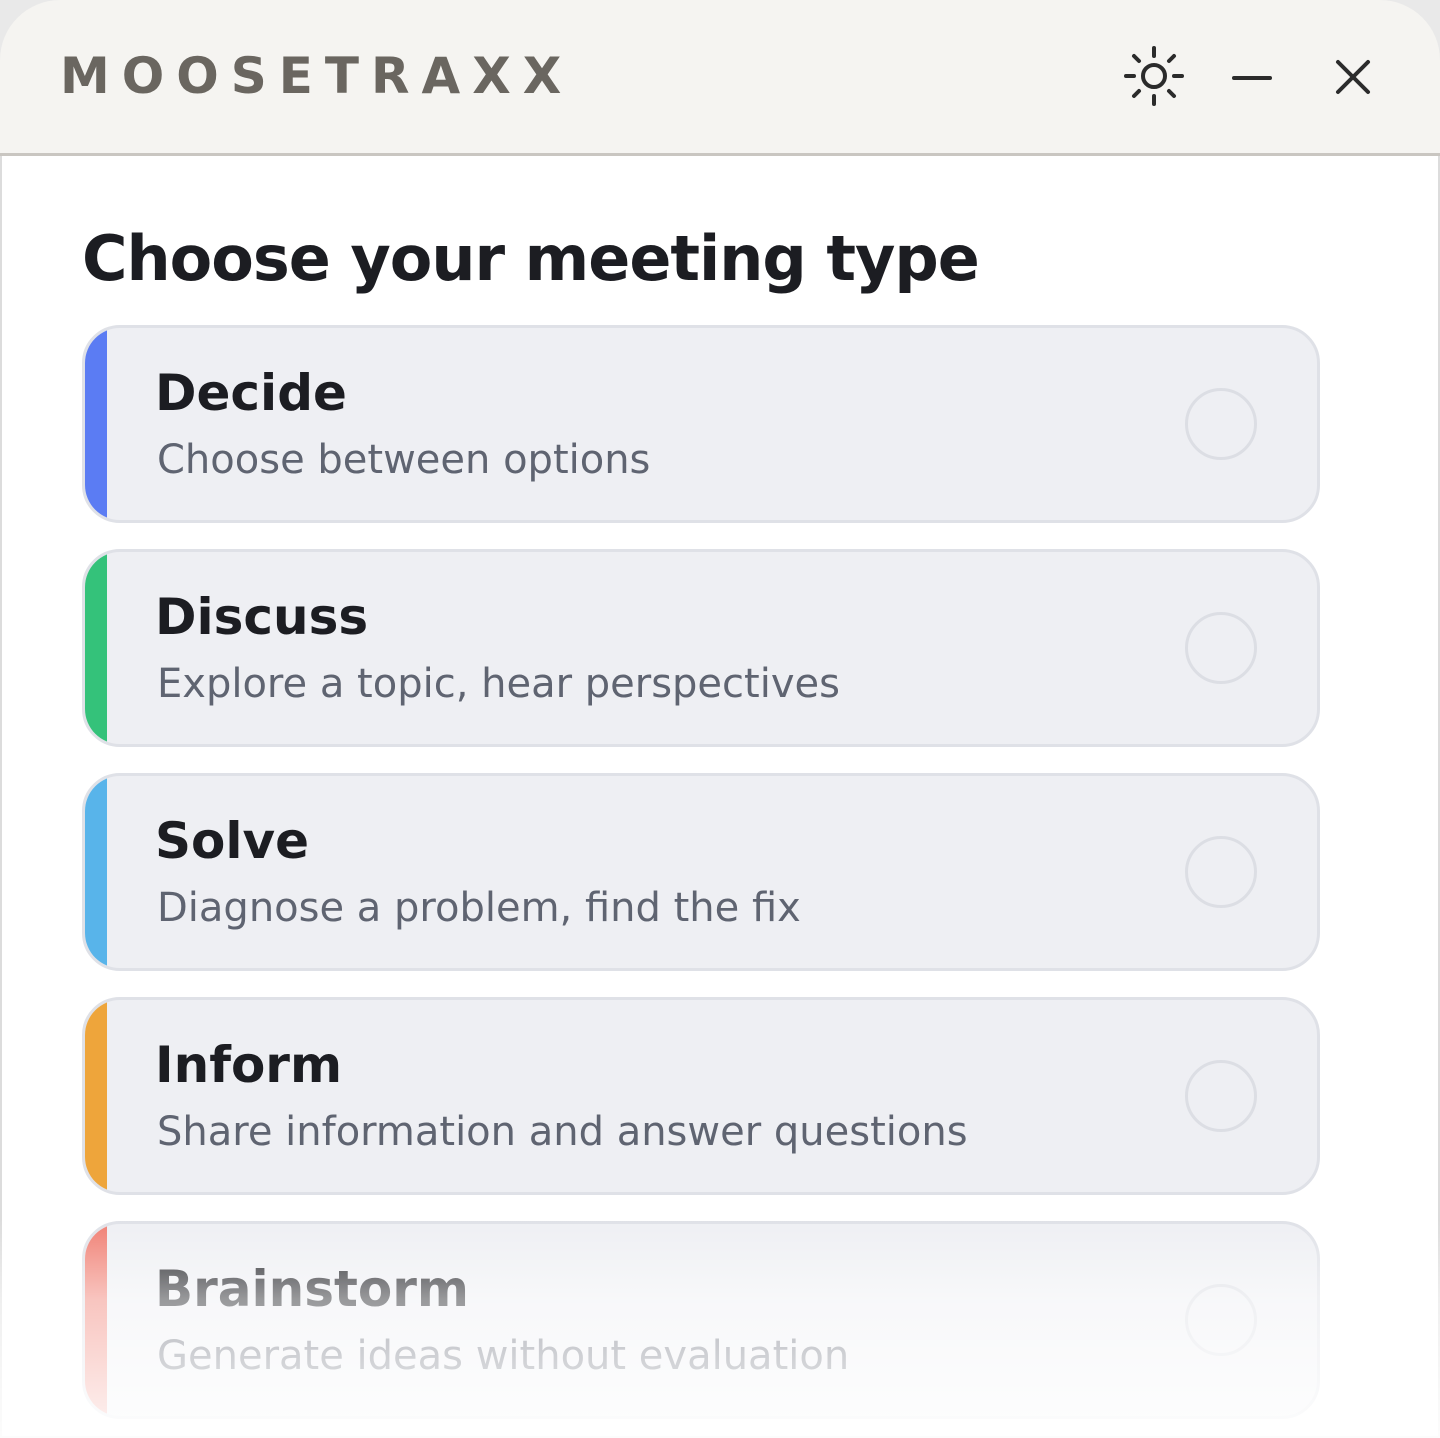 The height and width of the screenshot is (1438, 1440). I want to click on minus-icon, so click(1252, 76).